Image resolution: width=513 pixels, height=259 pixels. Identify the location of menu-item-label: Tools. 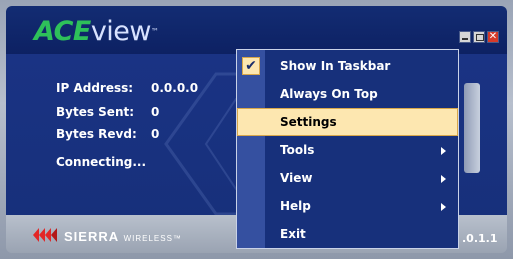
(297, 150).